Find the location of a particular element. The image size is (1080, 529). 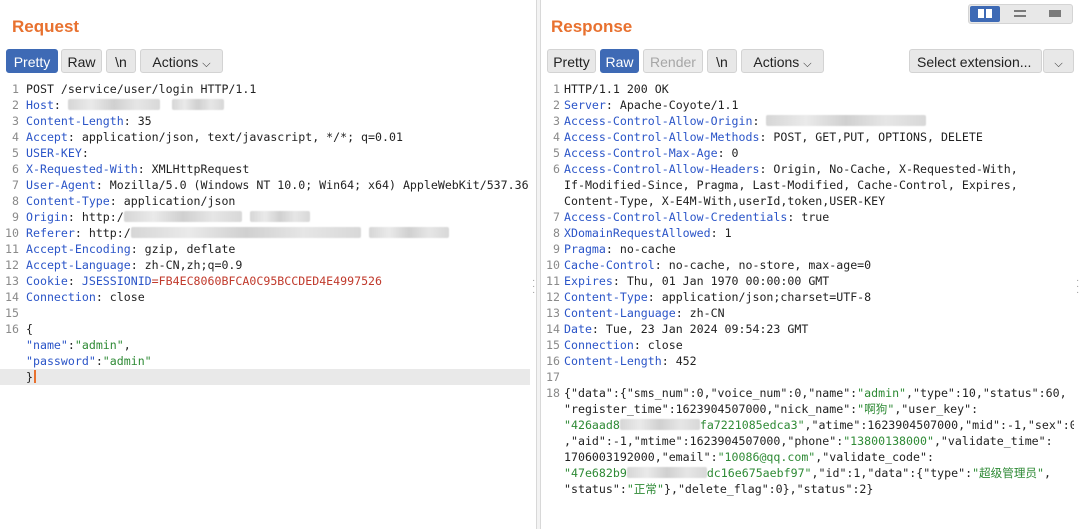

line-content: { is located at coordinates (278, 329).